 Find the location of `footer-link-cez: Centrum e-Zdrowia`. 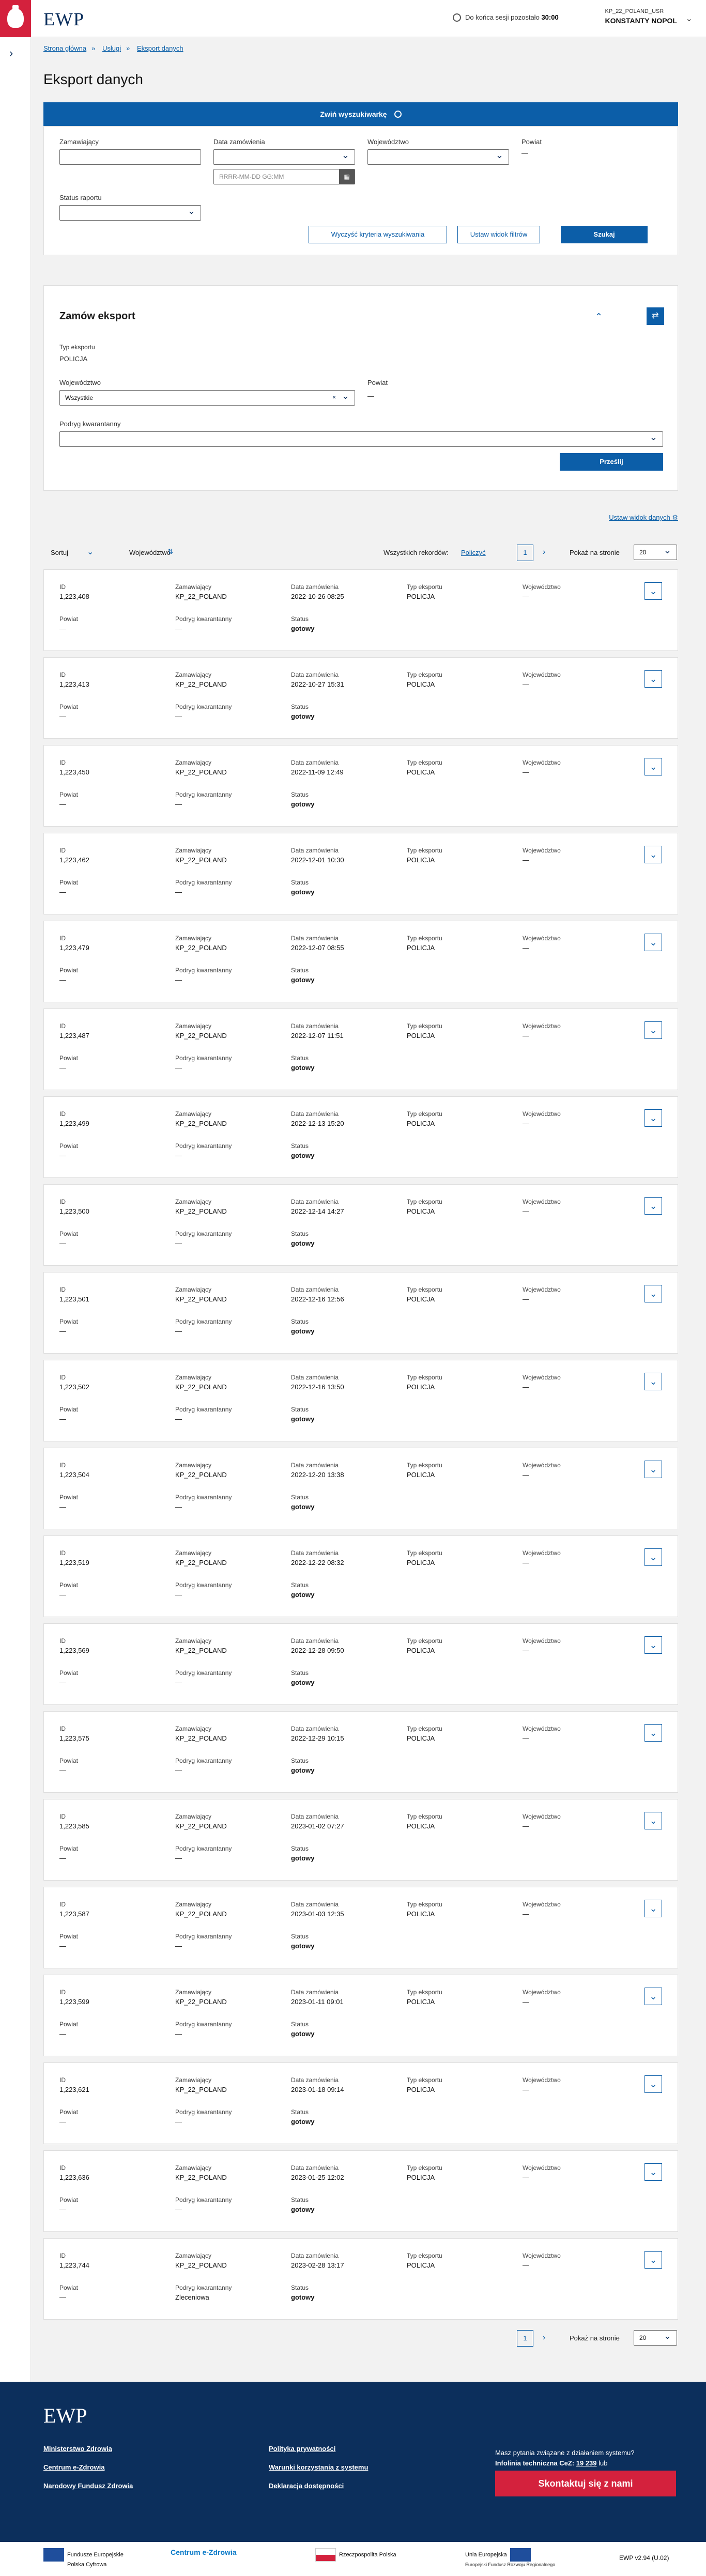

footer-link-cez: Centrum e-Zdrowia is located at coordinates (74, 2467).